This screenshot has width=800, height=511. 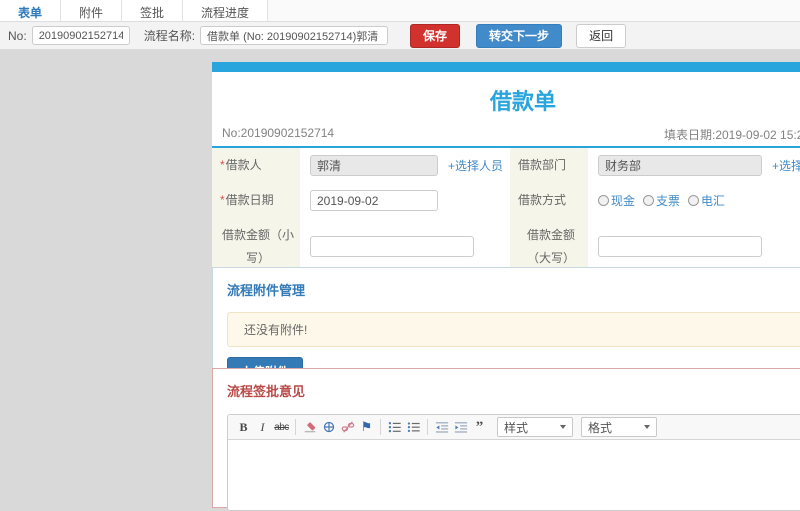 I want to click on tab-bar: 表单 附件 签批 流程进度, so click(x=400, y=11).